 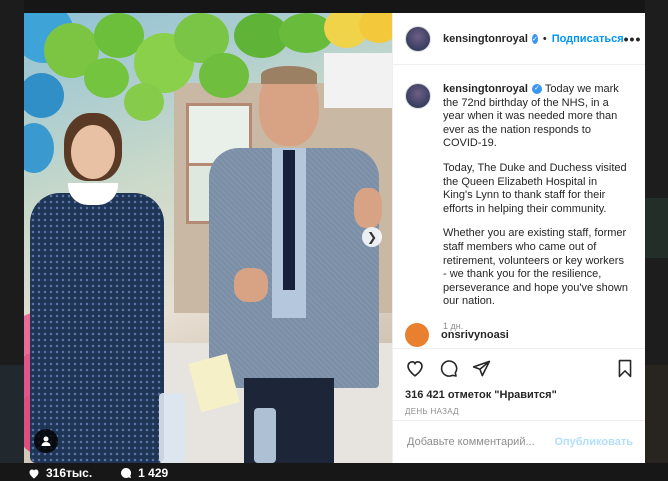 I want to click on publish-button: Опубликовать, so click(x=593, y=442).